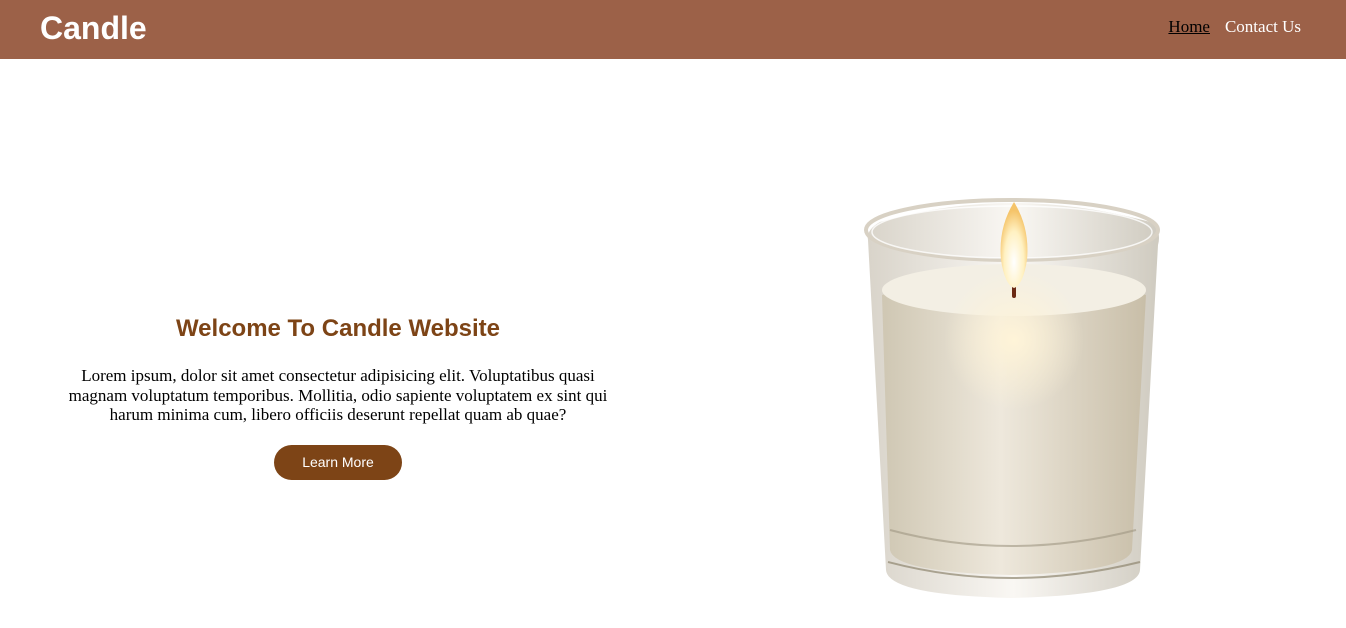 This screenshot has height=628, width=1346. I want to click on candle-illustration, so click(1012, 398).